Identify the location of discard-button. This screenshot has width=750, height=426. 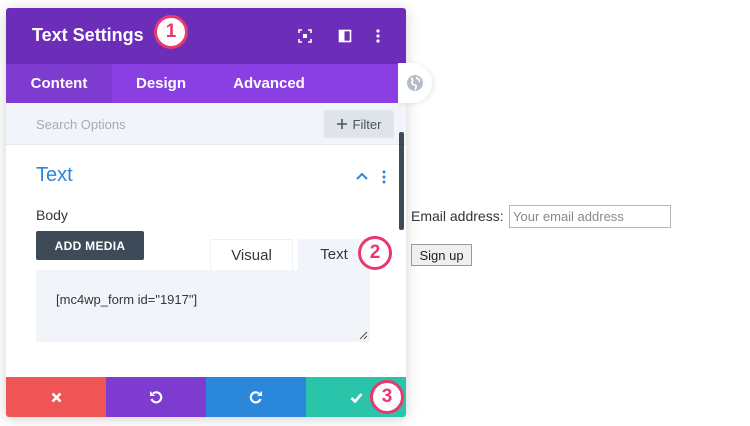
(56, 397).